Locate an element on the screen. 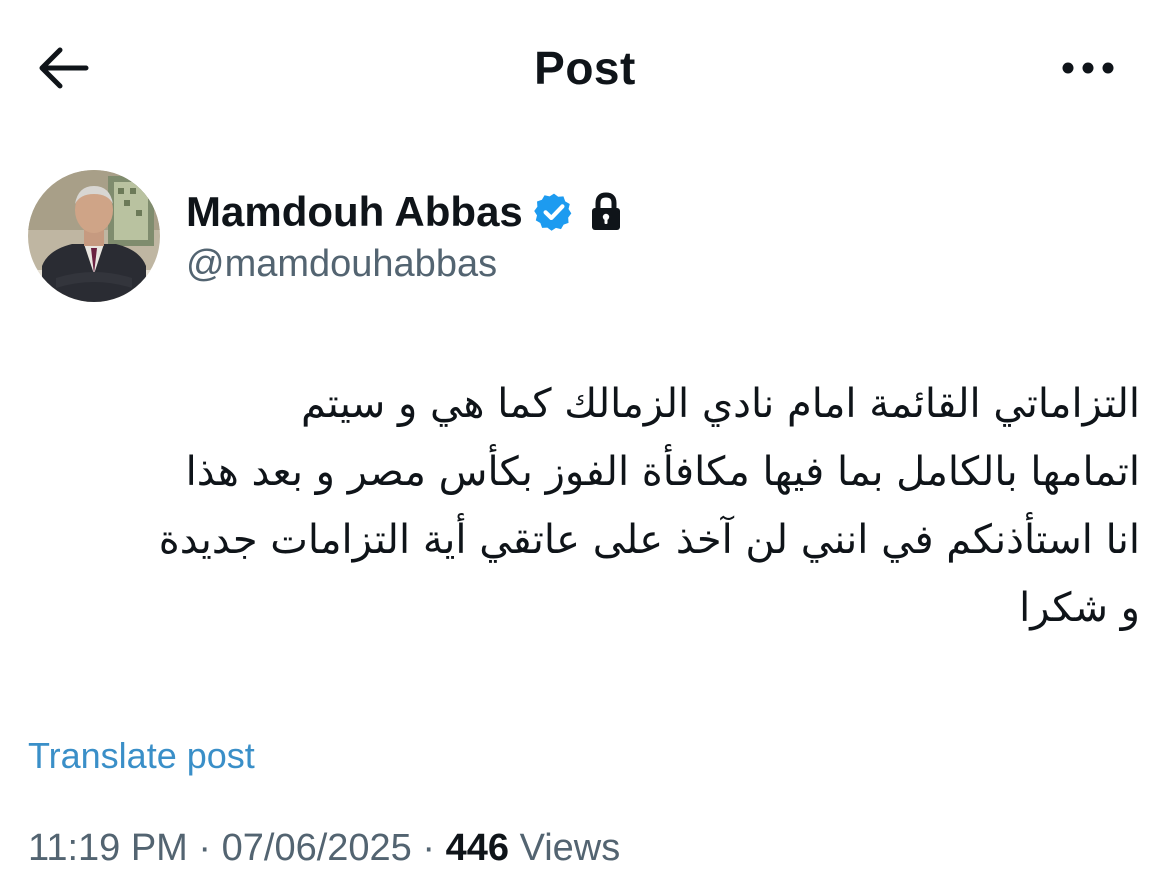  post-date: 07/06/2025 is located at coordinates (317, 848).